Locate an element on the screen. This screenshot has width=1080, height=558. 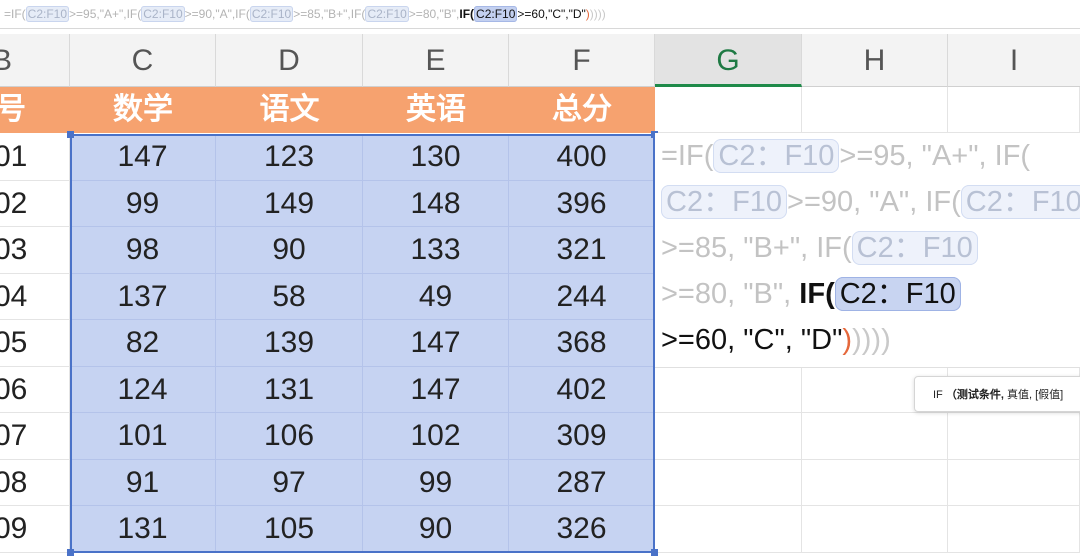
function-signature-tooltip: IF （测试条件, 真值, [假值] is located at coordinates (997, 394).